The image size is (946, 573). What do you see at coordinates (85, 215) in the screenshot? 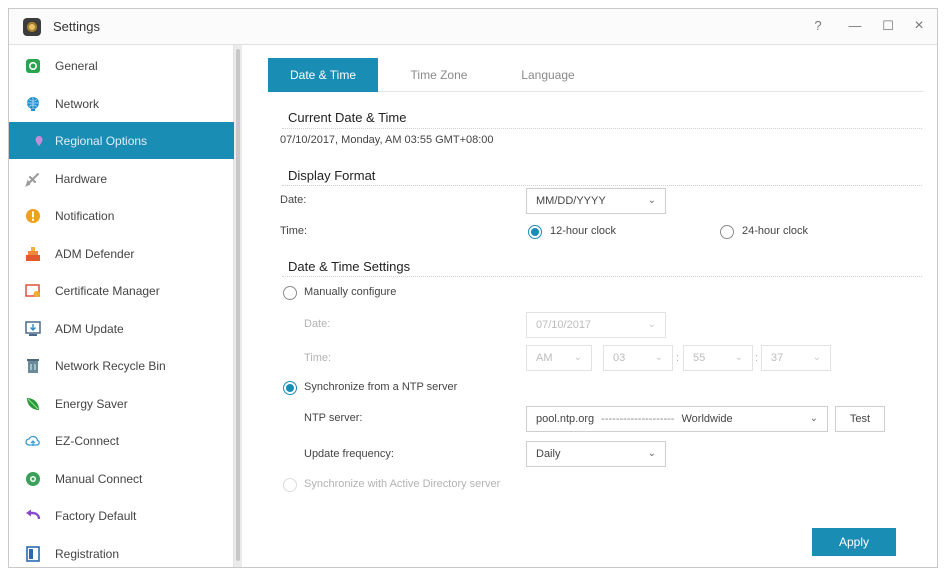
I see `sidebar-item-label: Notification` at bounding box center [85, 215].